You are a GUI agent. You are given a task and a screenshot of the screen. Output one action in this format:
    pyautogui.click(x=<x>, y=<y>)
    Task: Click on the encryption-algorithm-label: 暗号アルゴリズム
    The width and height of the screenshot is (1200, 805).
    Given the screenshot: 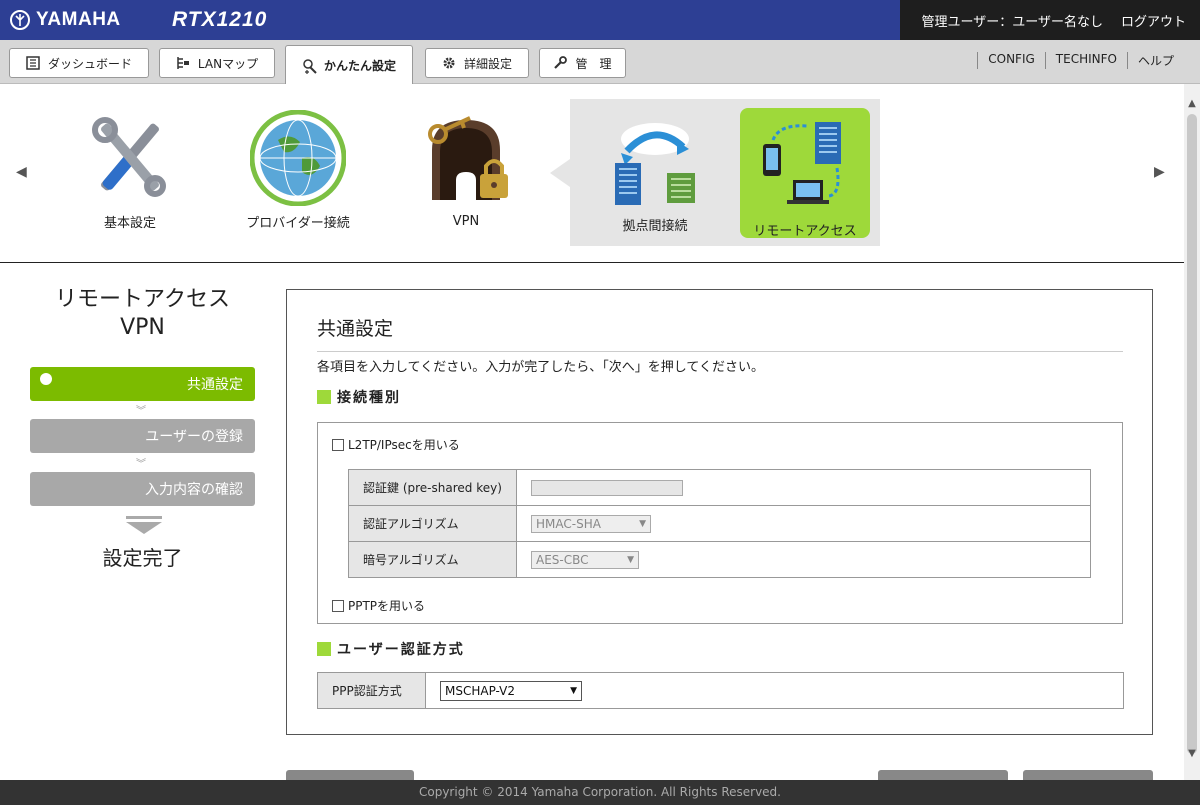 What is the action you would take?
    pyautogui.click(x=432, y=559)
    